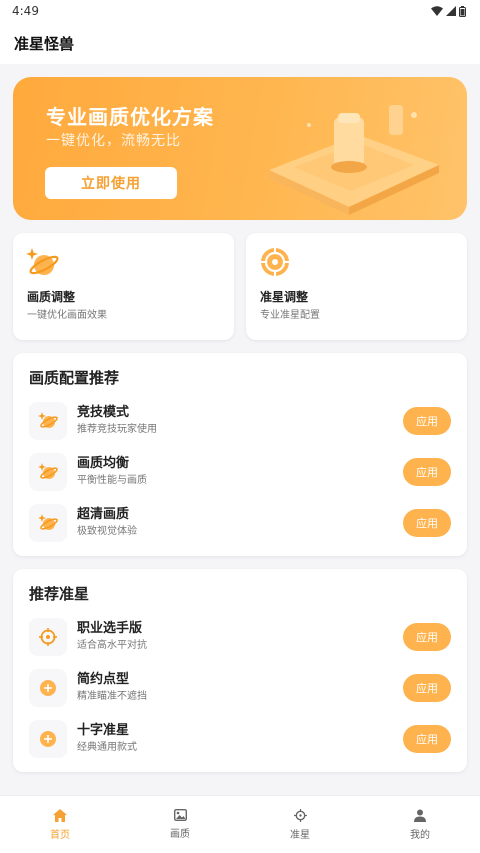  What do you see at coordinates (60, 815) in the screenshot?
I see `home-icon` at bounding box center [60, 815].